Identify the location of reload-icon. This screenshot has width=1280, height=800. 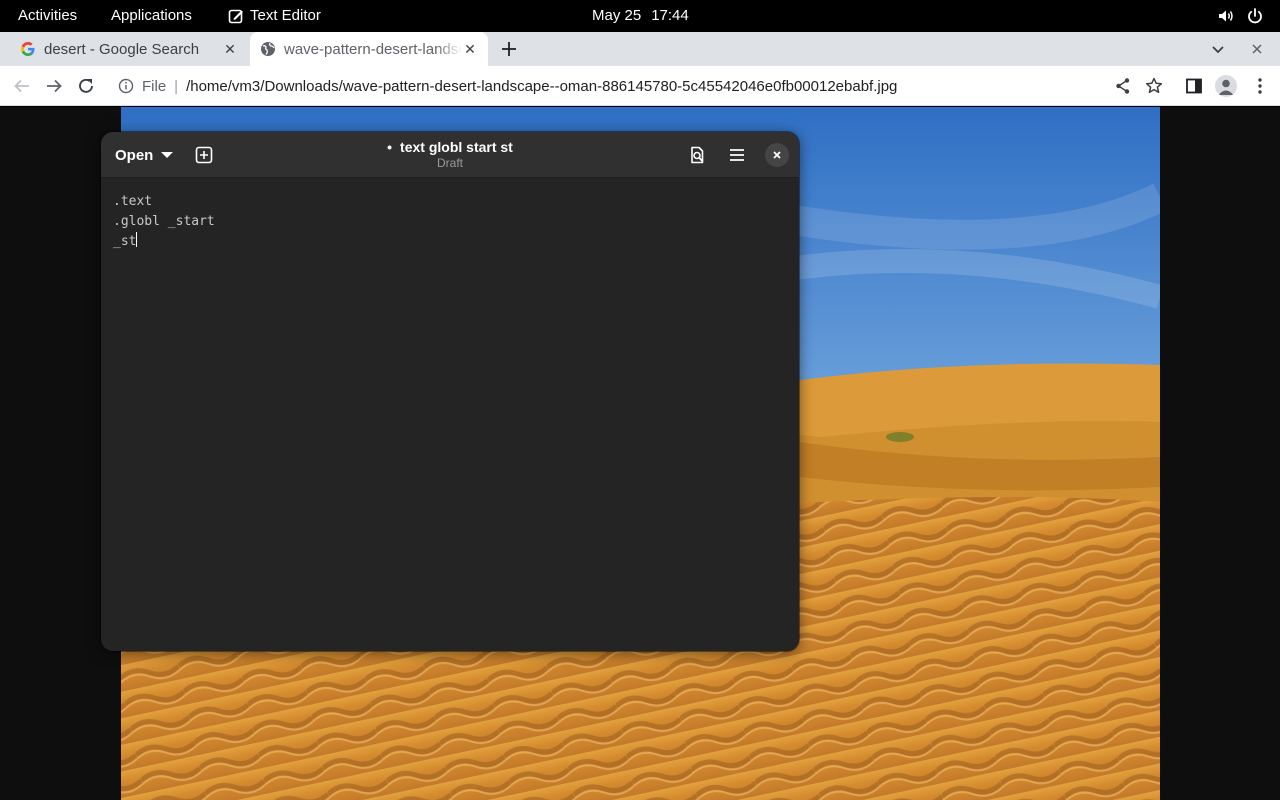
(86, 86).